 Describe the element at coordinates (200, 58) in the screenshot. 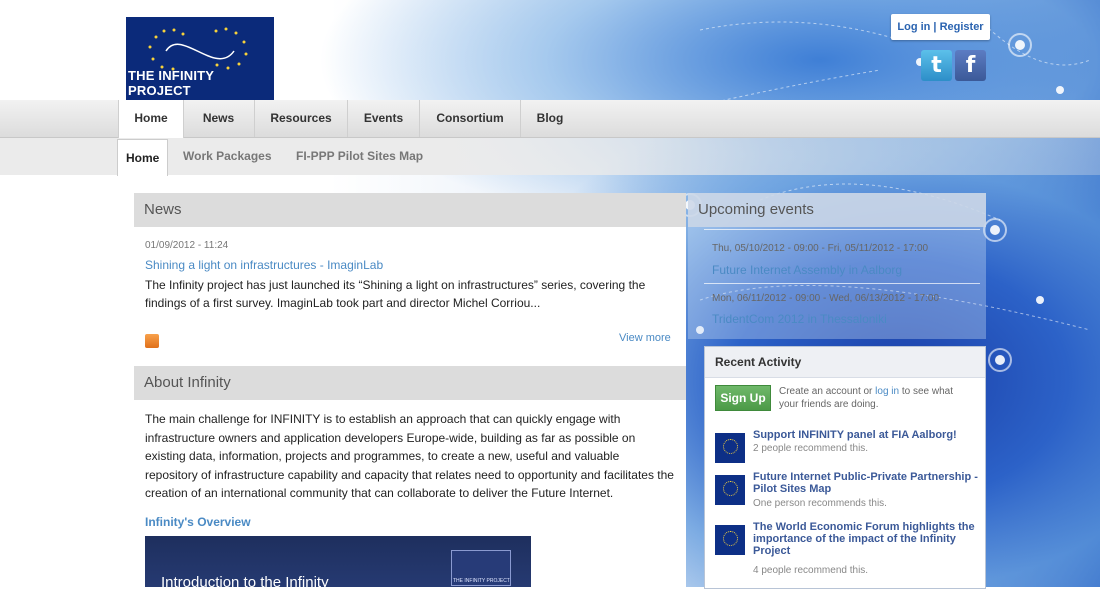

I see `site-logo: THE INFINITY PROJECT` at that location.